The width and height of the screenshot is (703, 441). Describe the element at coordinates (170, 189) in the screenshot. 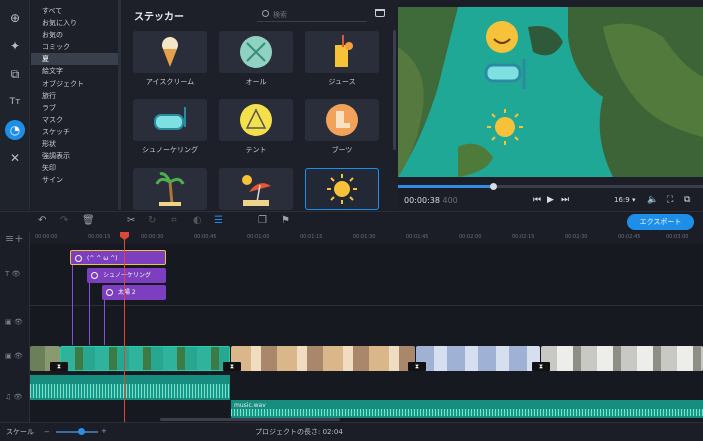

I see `sticker-palm` at that location.